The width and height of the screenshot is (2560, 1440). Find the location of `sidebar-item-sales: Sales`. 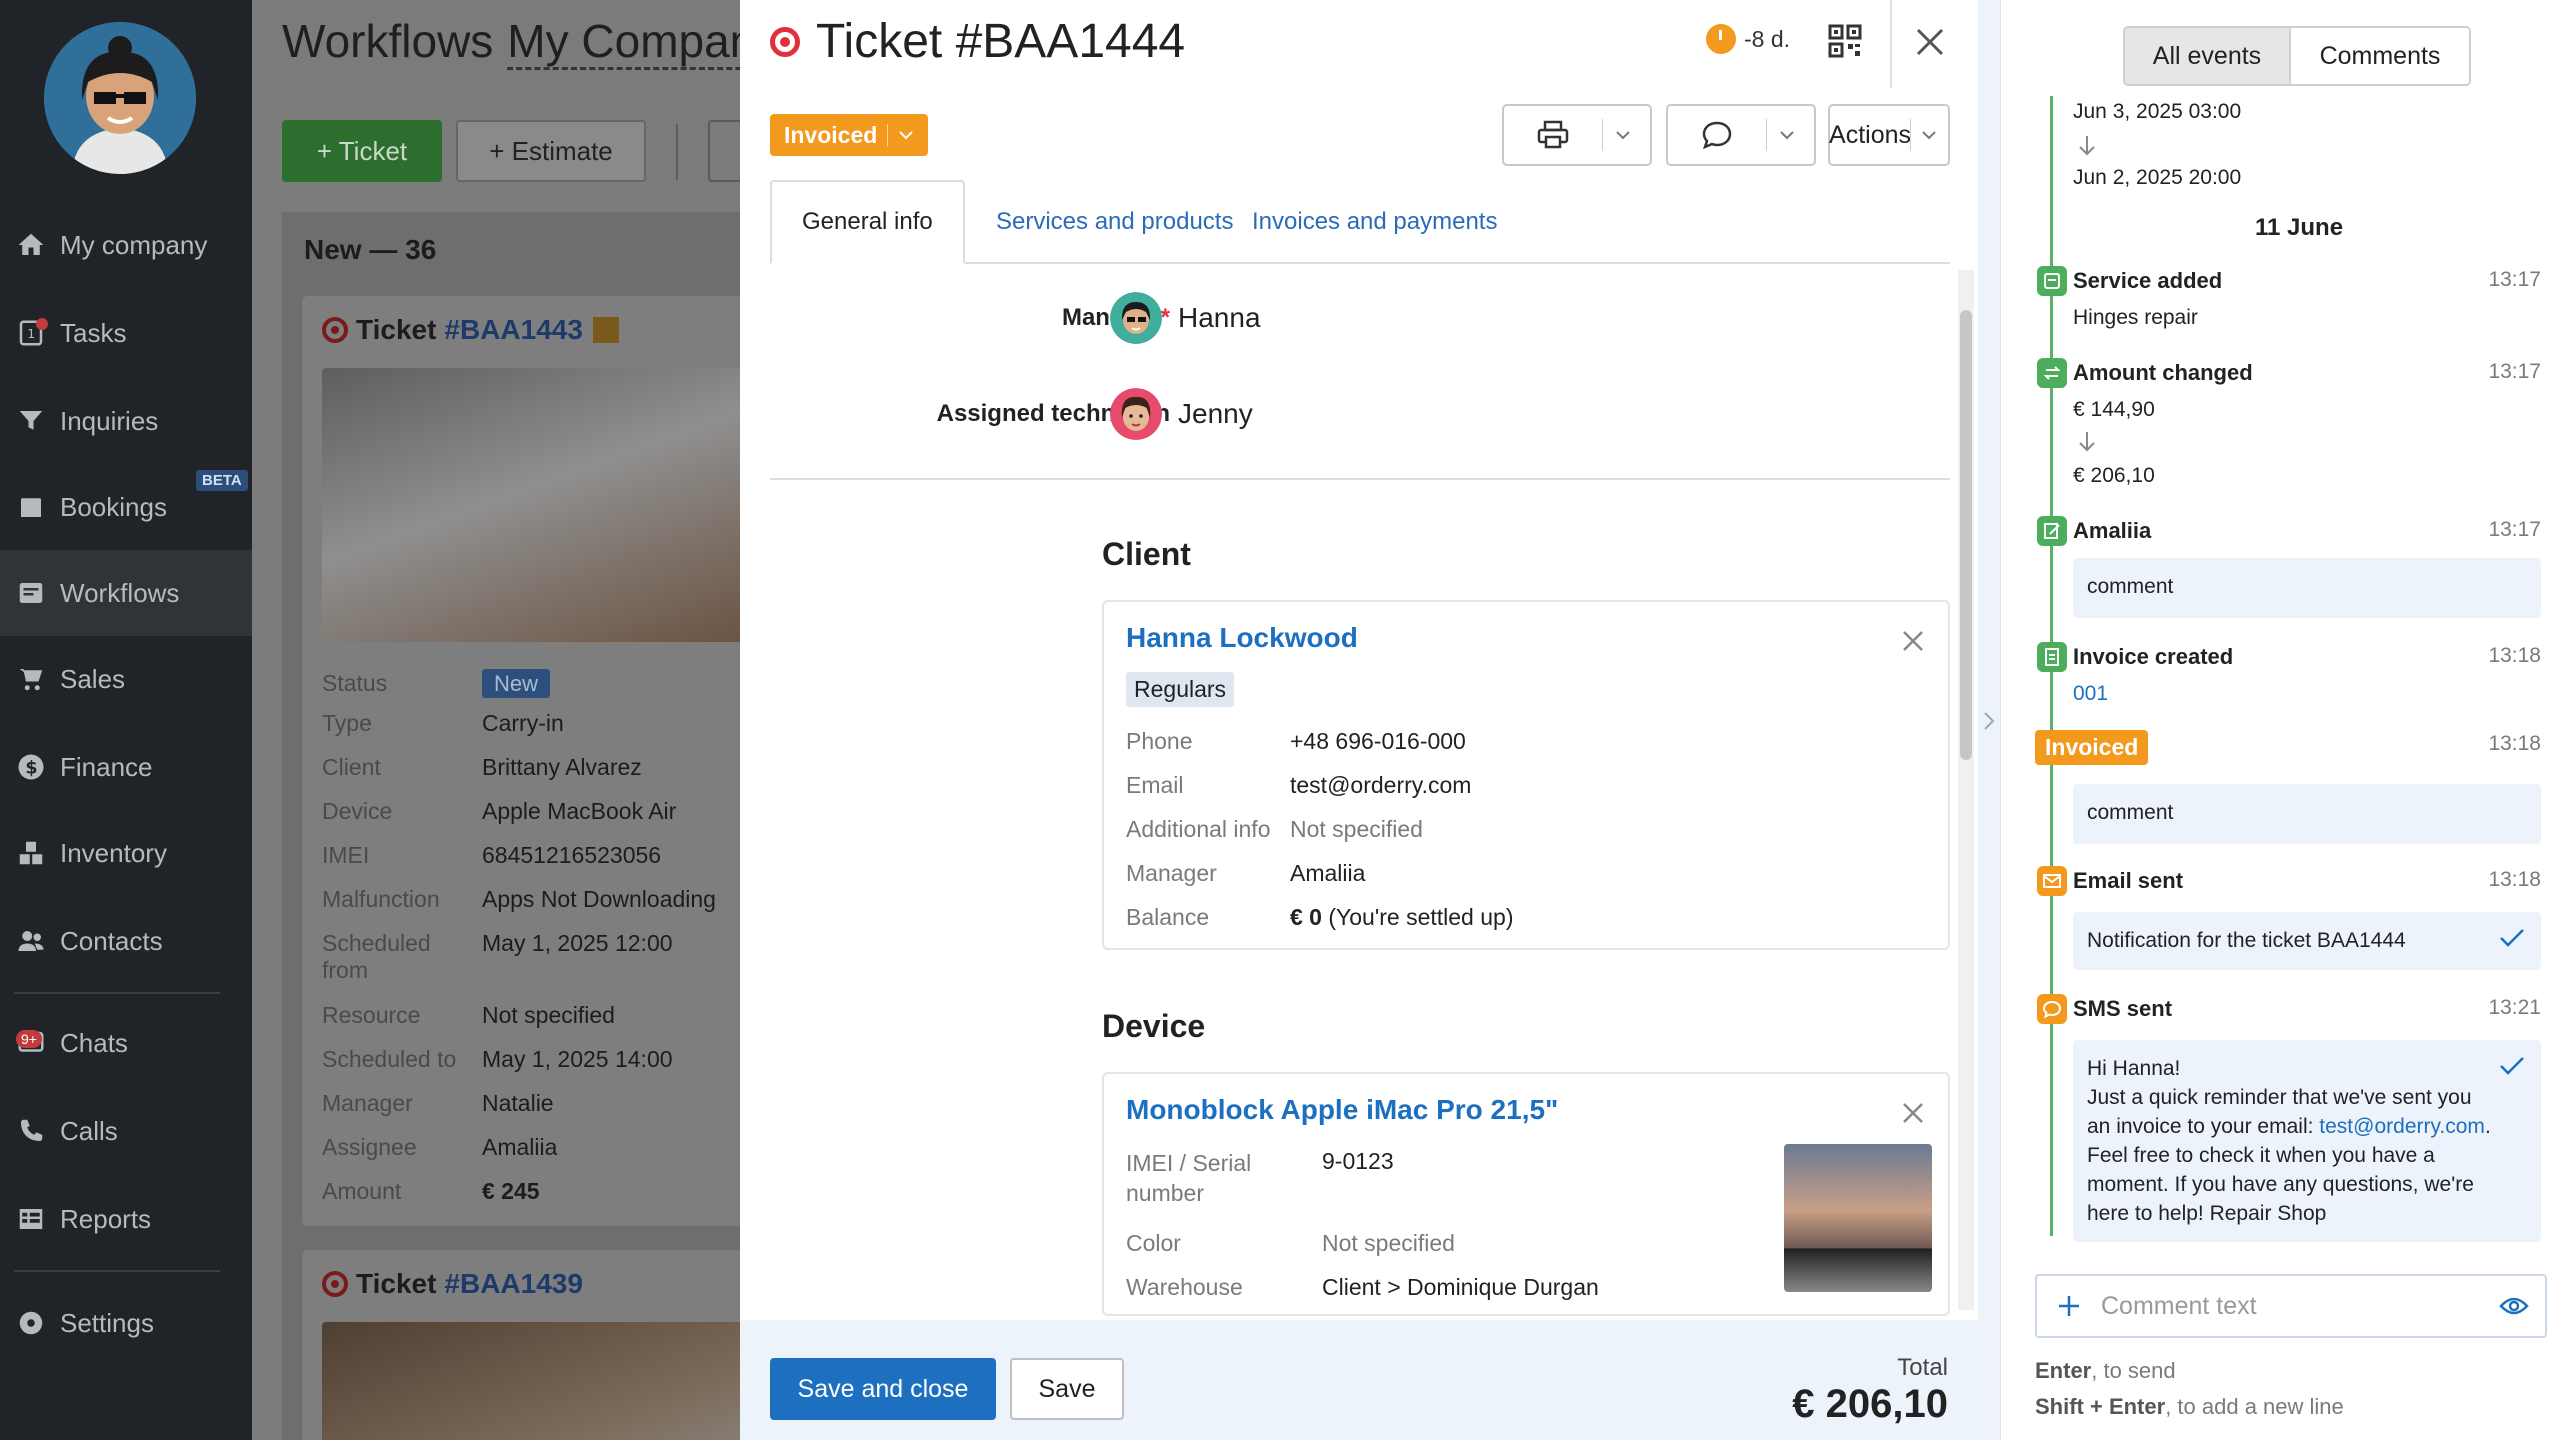

sidebar-item-sales: Sales is located at coordinates (126, 679).